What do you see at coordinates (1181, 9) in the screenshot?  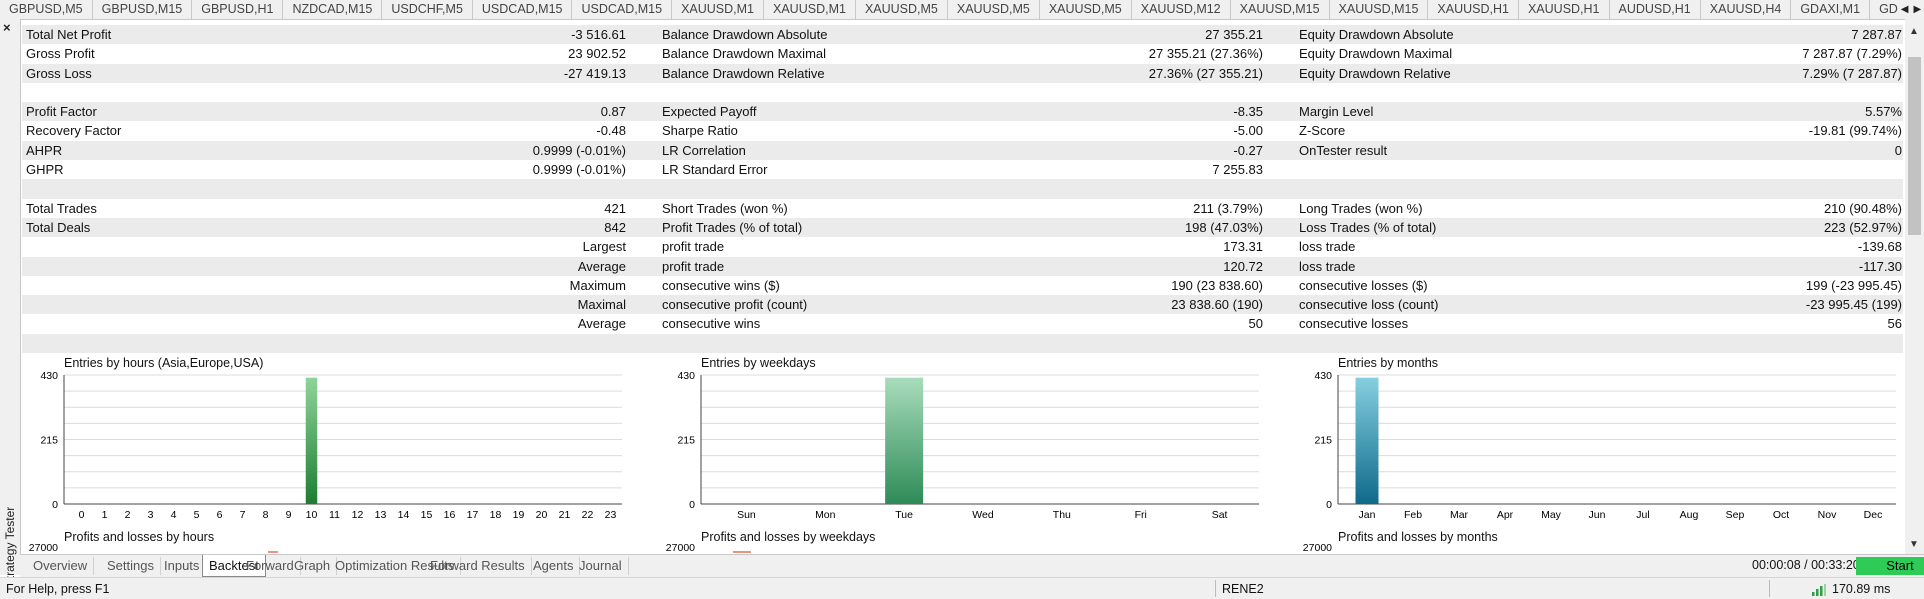 I see `chart-tab: XAUUSD,M12` at bounding box center [1181, 9].